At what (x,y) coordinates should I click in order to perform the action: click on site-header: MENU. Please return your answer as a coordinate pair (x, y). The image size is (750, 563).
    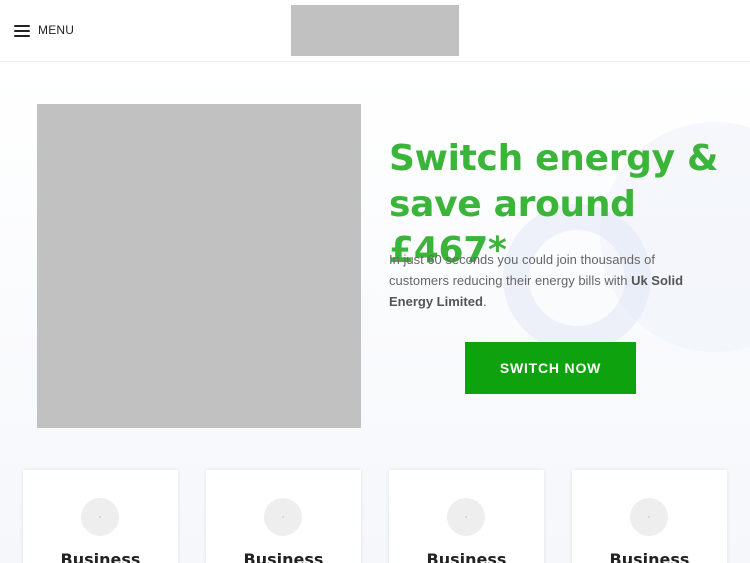
    Looking at the image, I should click on (375, 31).